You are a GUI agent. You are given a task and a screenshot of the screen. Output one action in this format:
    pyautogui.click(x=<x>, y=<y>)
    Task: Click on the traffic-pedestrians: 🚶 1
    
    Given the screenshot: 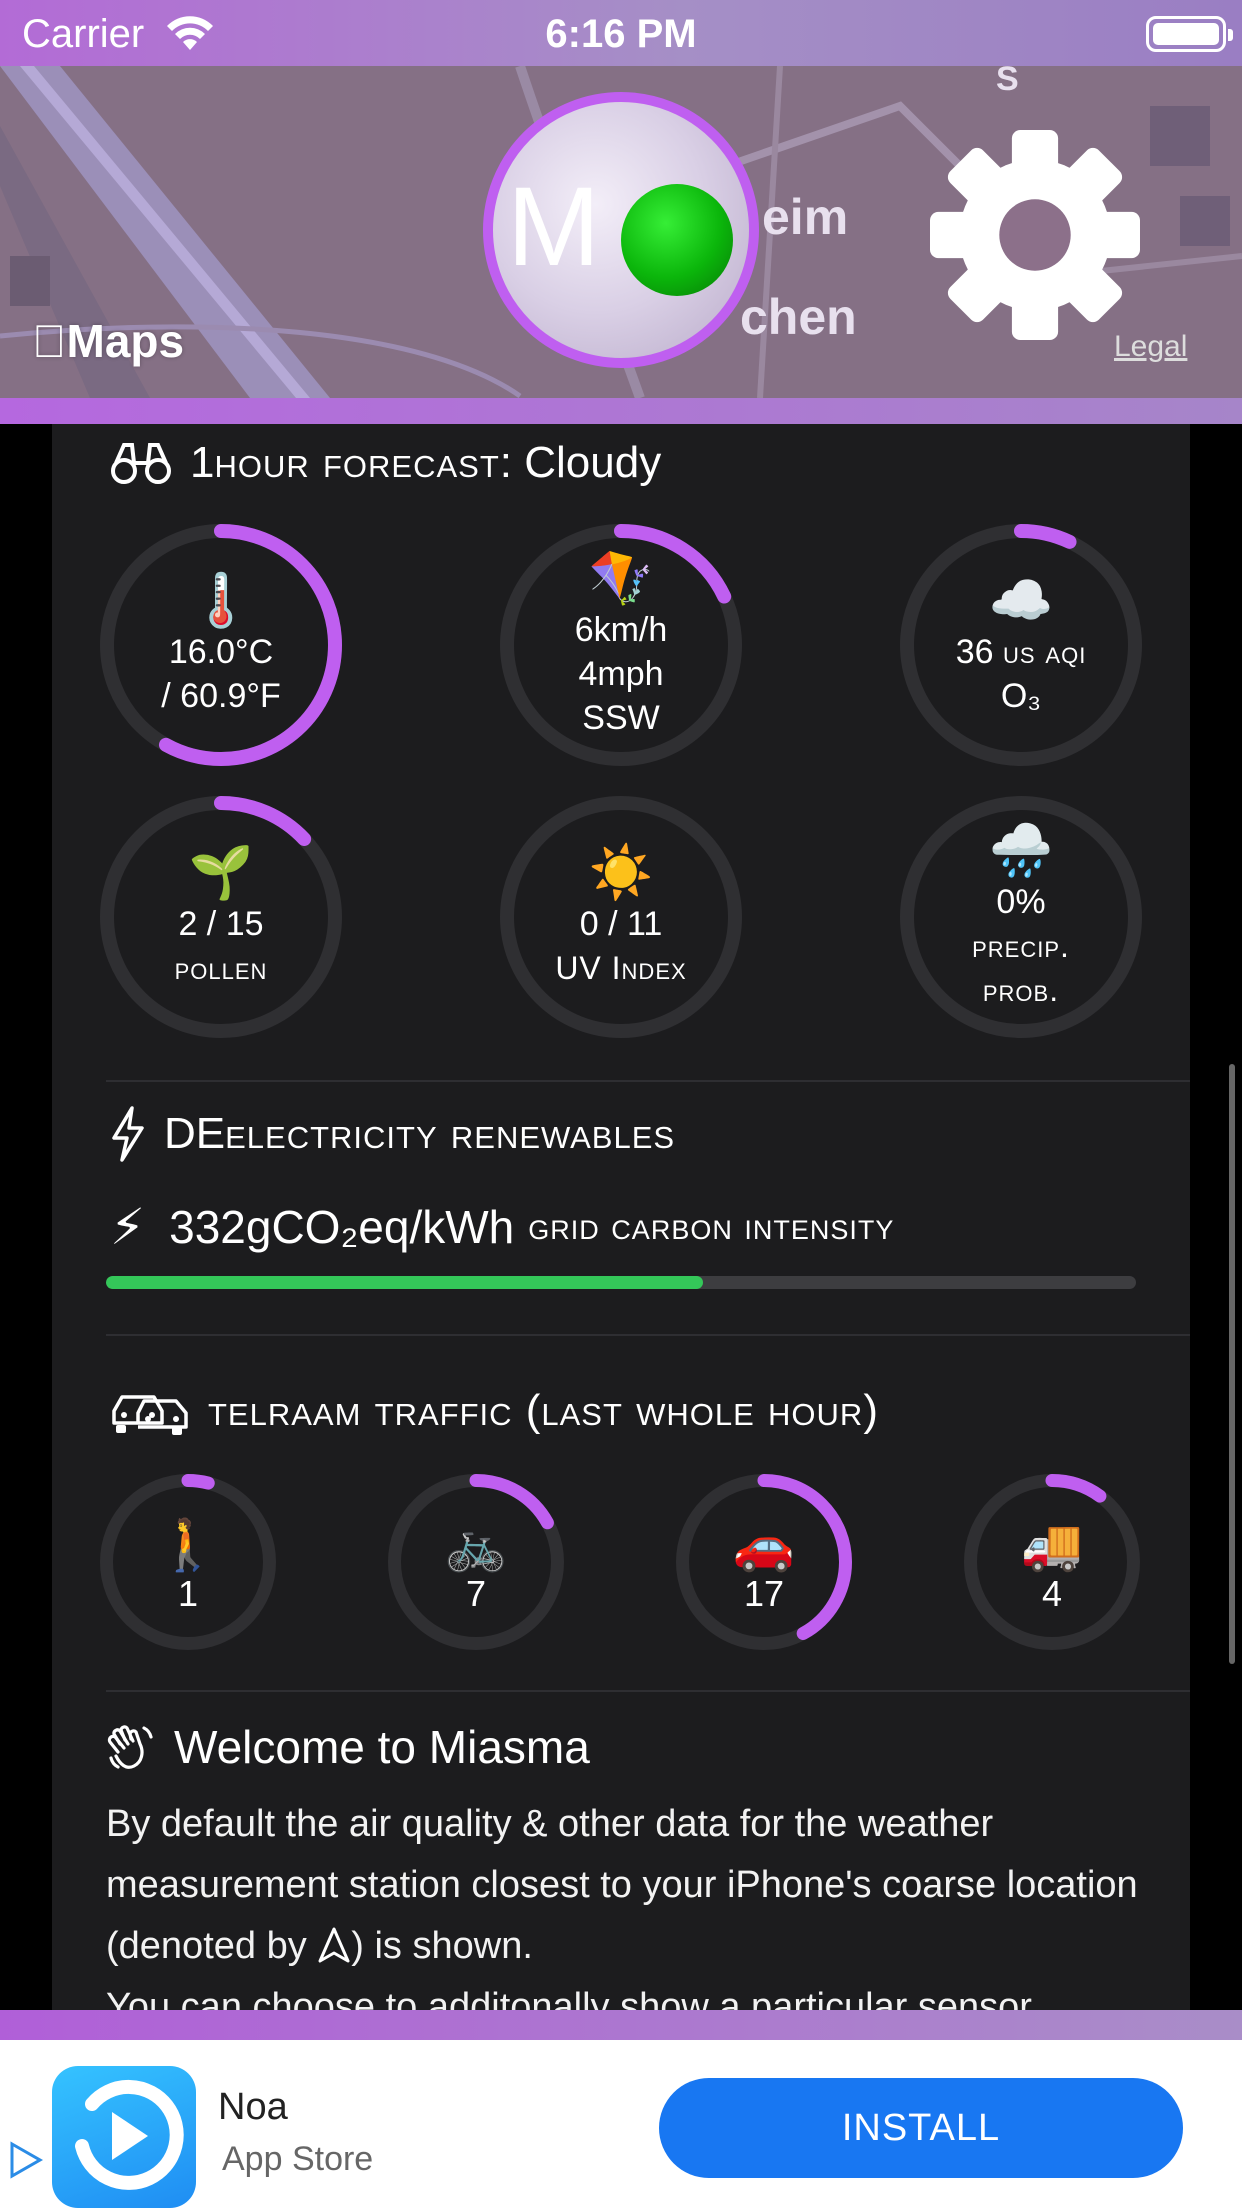 What is the action you would take?
    pyautogui.click(x=188, y=1562)
    